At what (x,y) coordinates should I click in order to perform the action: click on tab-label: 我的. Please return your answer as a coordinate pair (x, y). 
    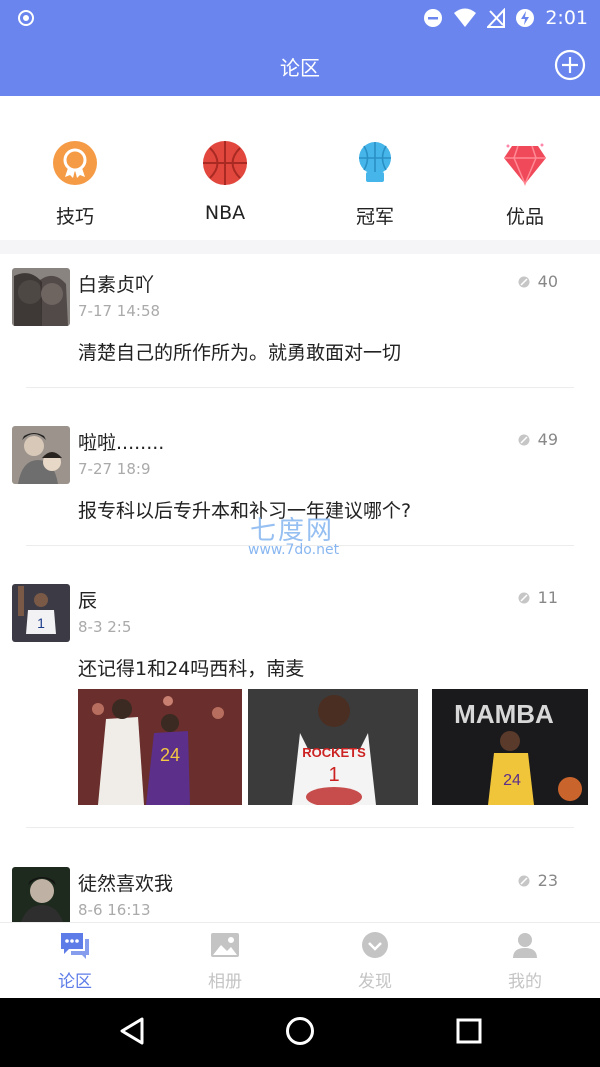
    Looking at the image, I should click on (525, 982).